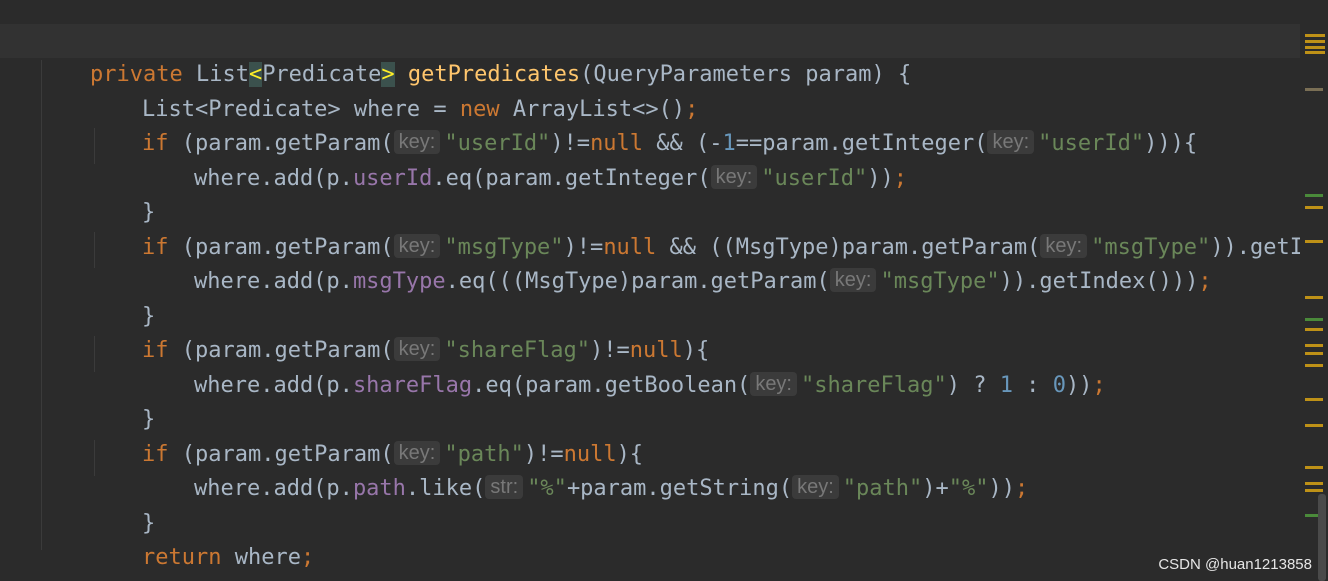 This screenshot has width=1328, height=581. What do you see at coordinates (321, 435) in the screenshot?
I see `code-line: if (param.getParam(key: "path")!=null){` at bounding box center [321, 435].